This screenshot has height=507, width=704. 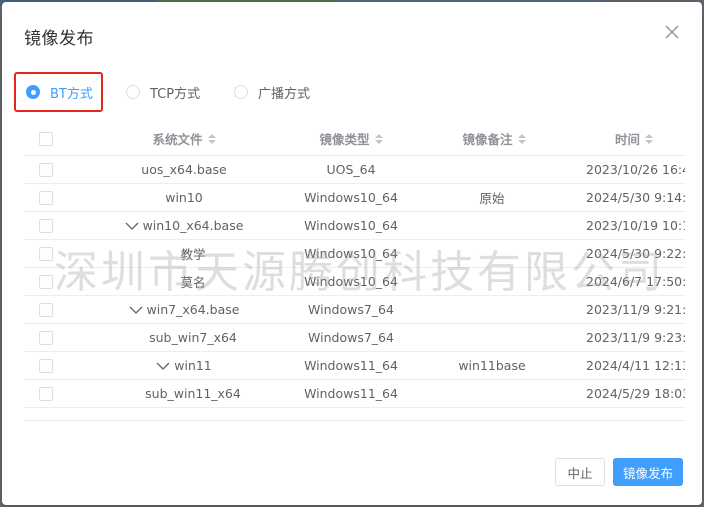 I want to click on row-name: uos_x64.base, so click(x=184, y=169).